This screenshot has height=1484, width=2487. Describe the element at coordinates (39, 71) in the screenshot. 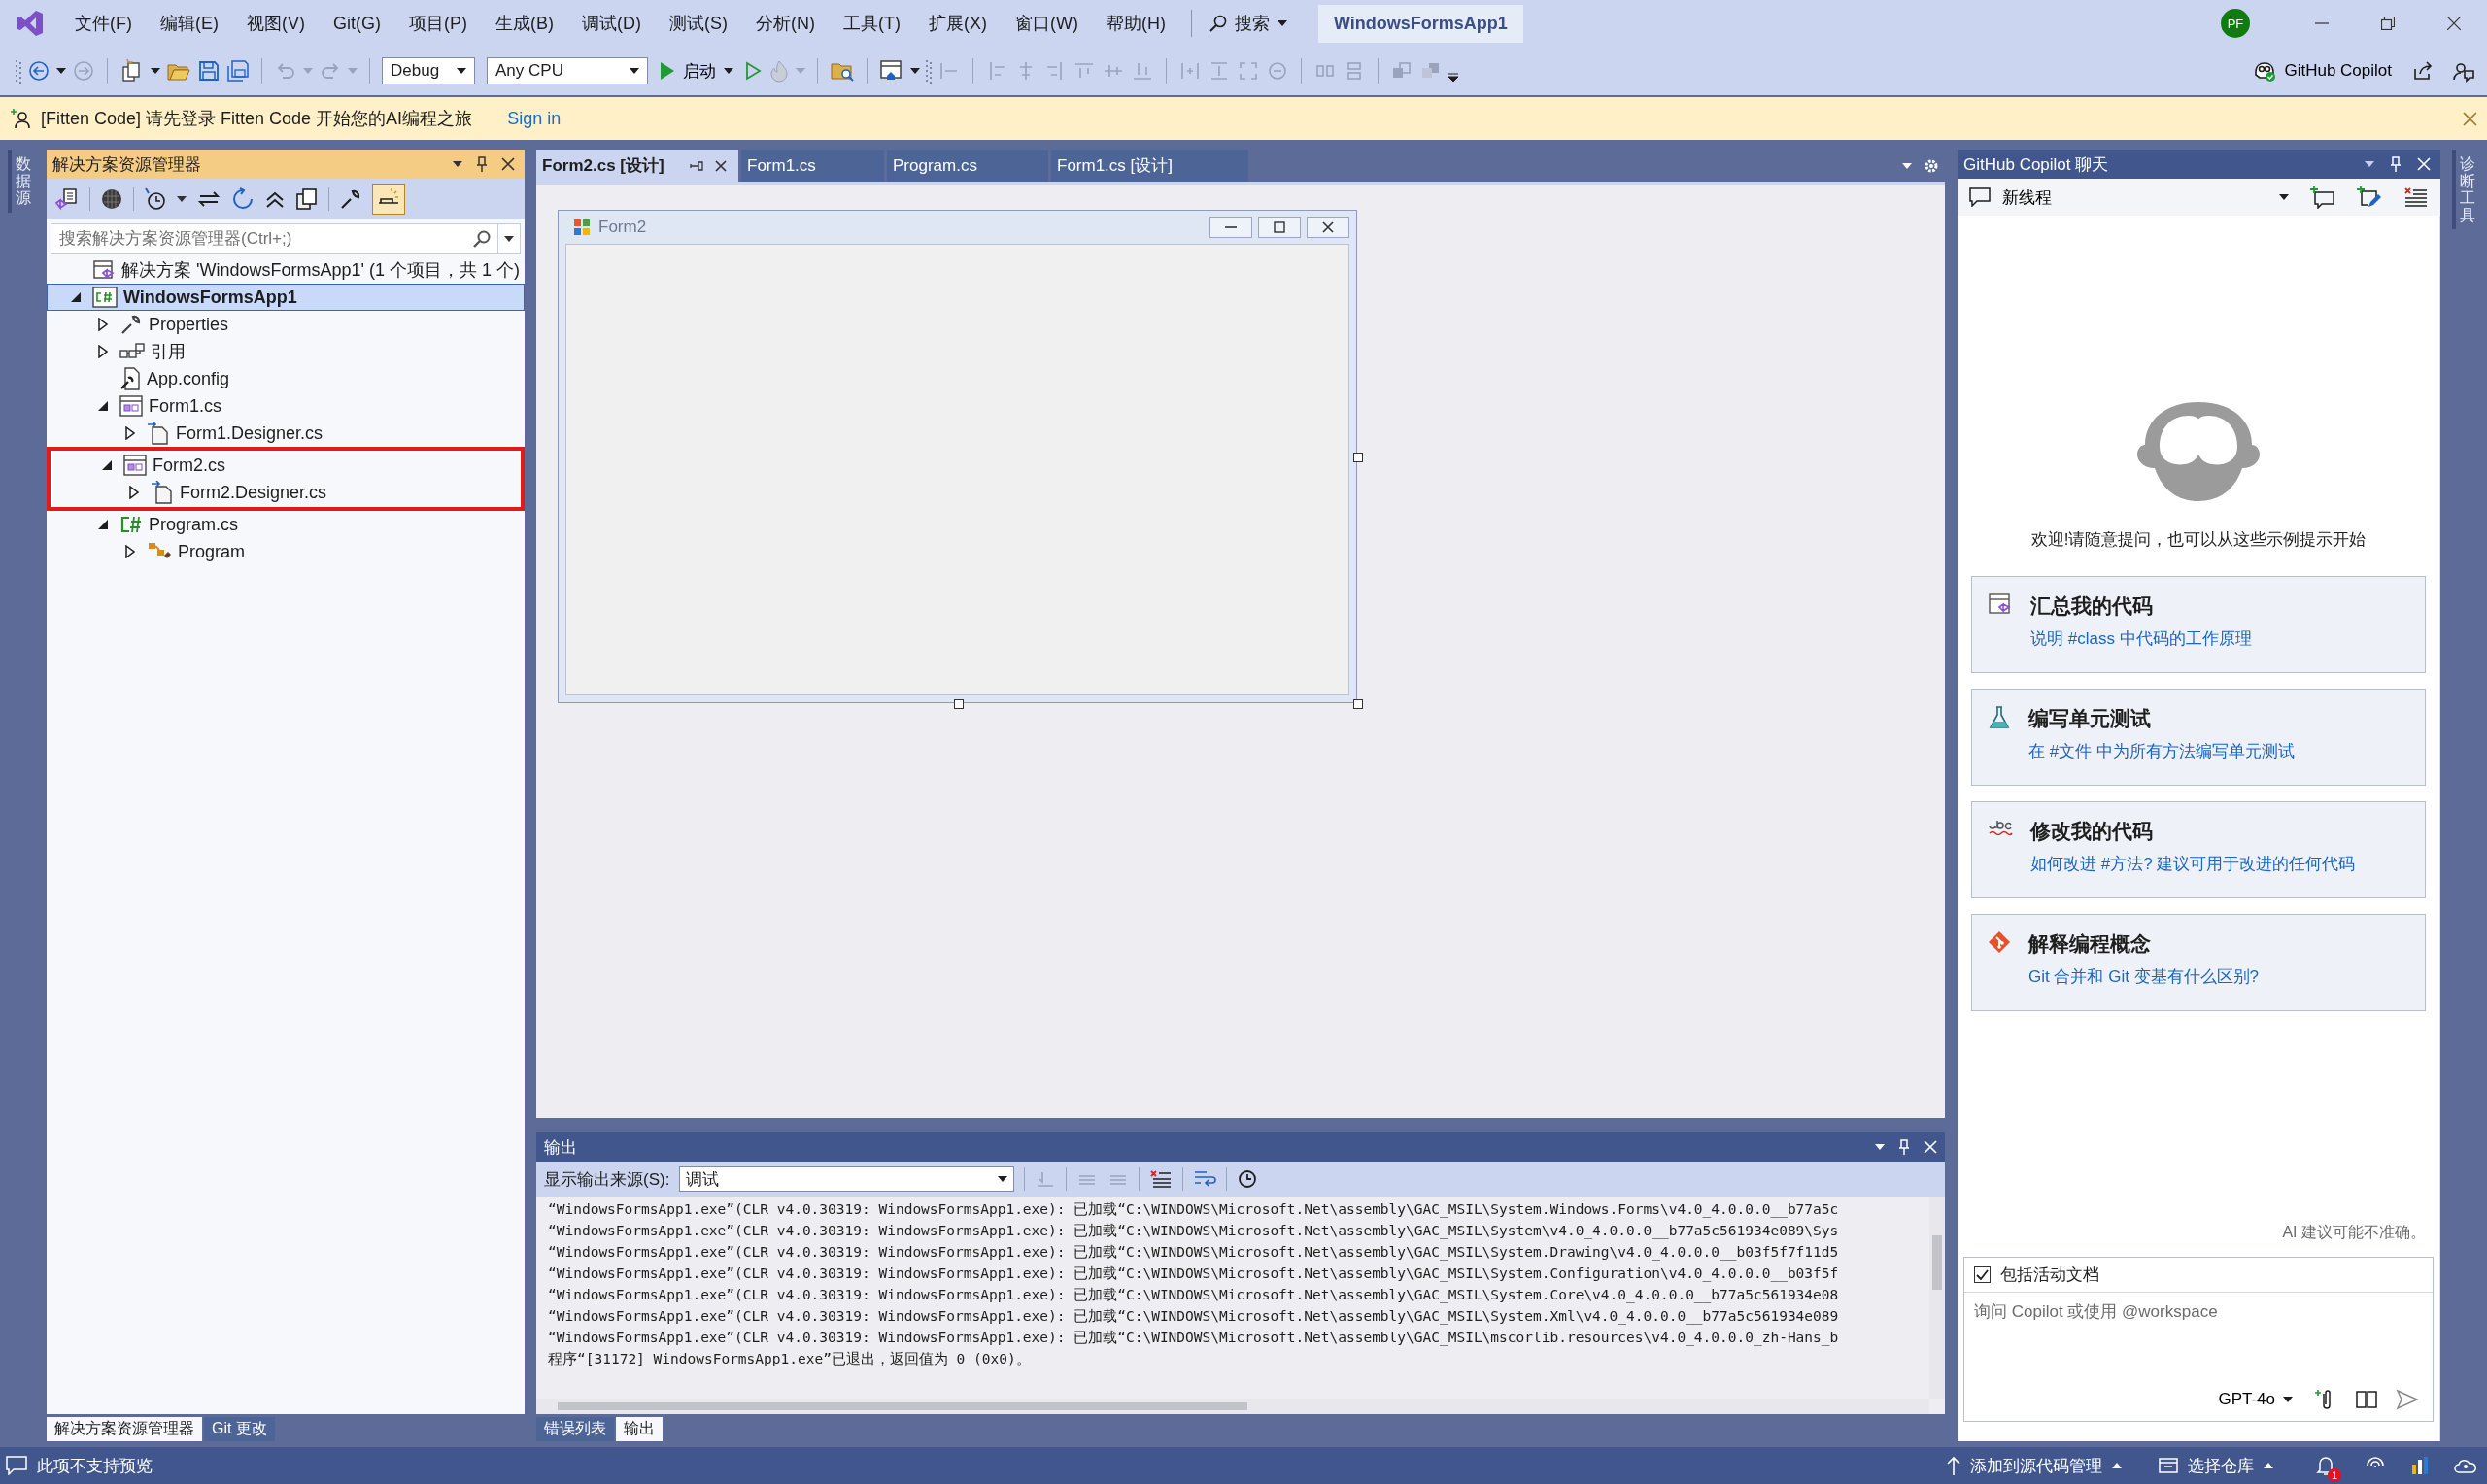

I see `back-icon` at that location.